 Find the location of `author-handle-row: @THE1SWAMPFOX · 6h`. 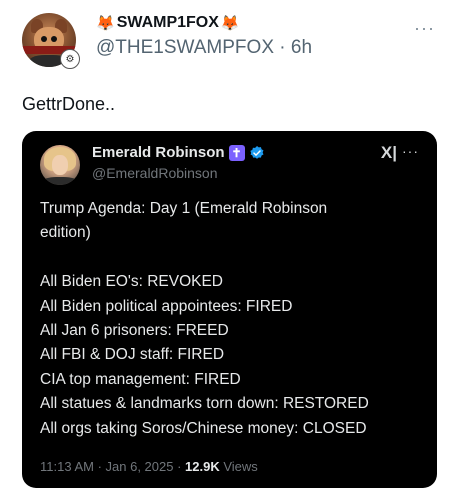

author-handle-row: @THE1SWAMPFOX · 6h is located at coordinates (204, 48).